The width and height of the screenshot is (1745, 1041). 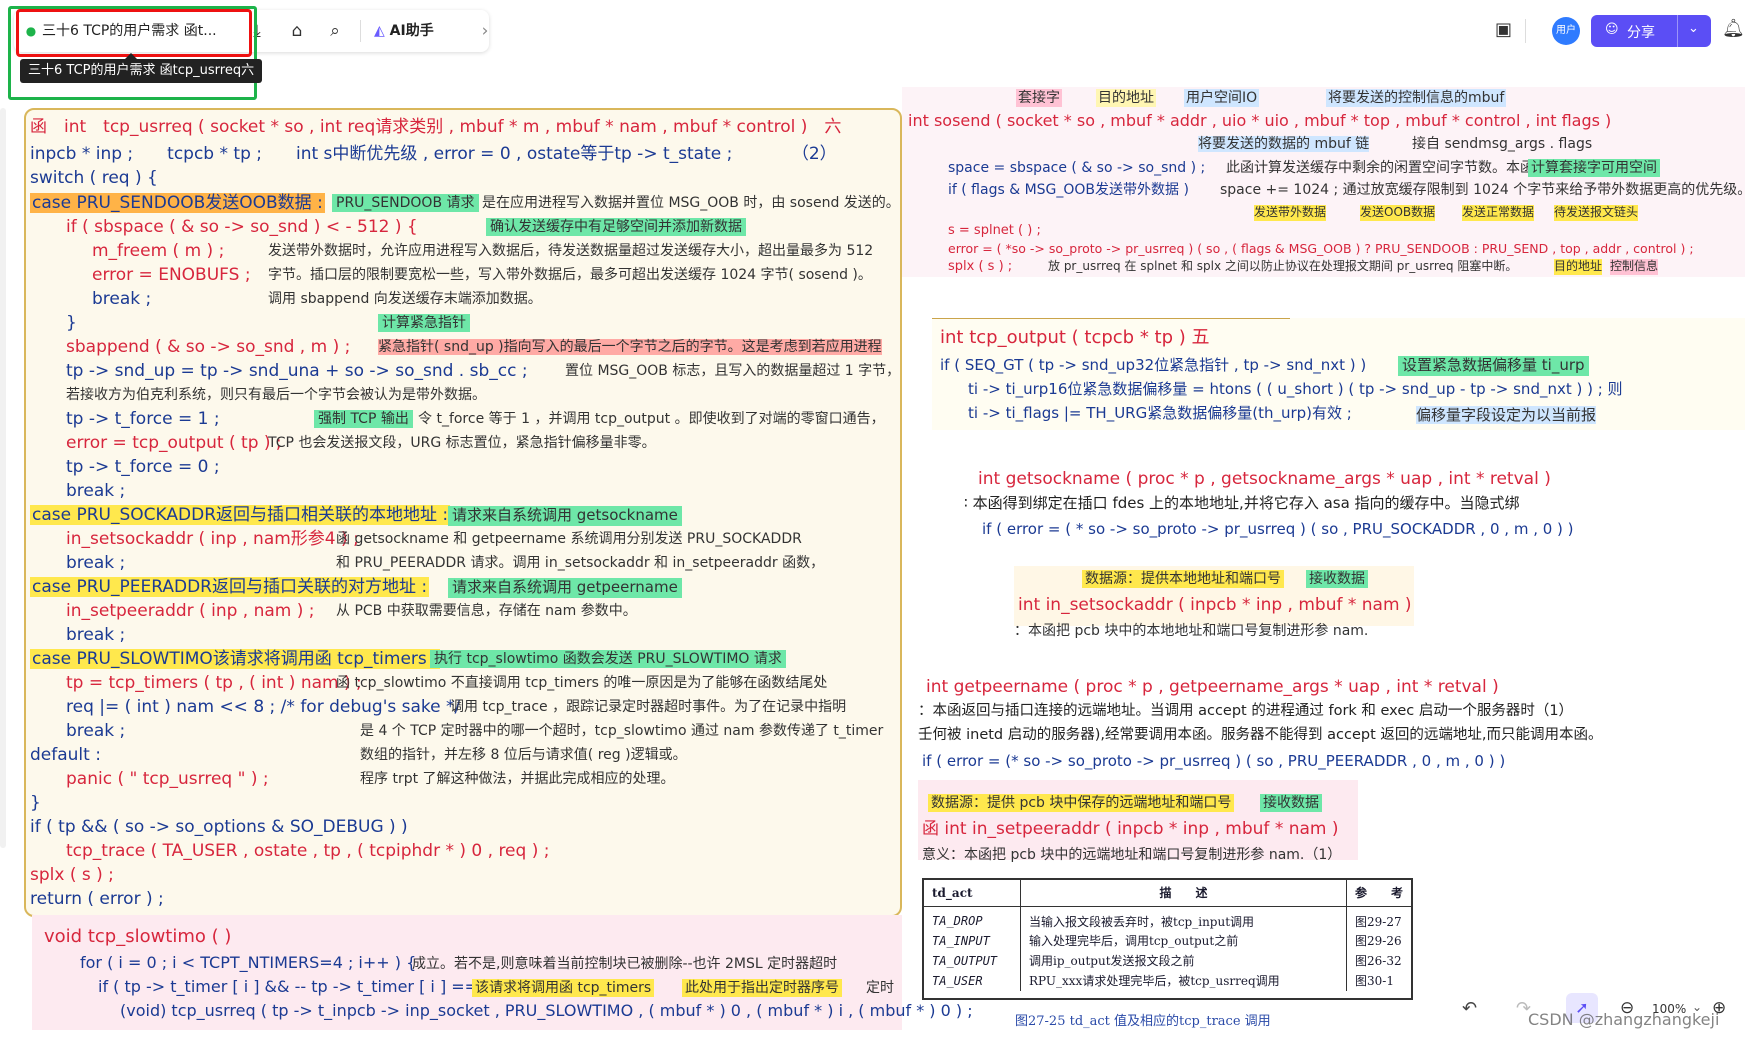 I want to click on description: ：本函把 pcb 块中的本地地址和端口号复制进形参 nam., so click(x=1191, y=631).